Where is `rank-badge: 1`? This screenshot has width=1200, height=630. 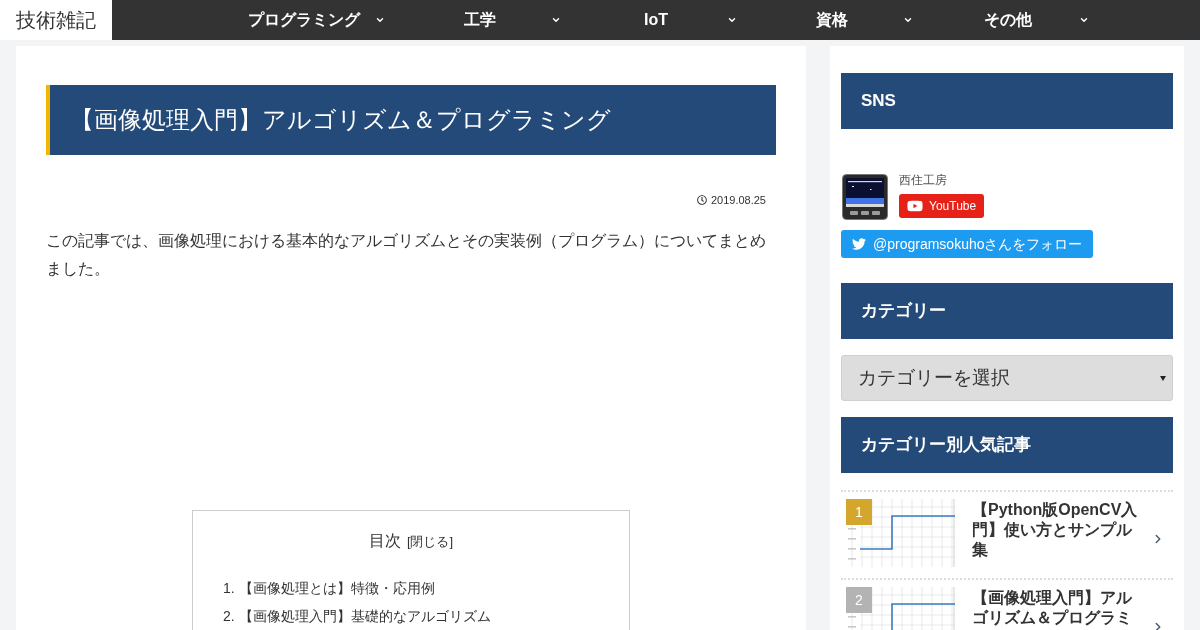
rank-badge: 1 is located at coordinates (859, 512).